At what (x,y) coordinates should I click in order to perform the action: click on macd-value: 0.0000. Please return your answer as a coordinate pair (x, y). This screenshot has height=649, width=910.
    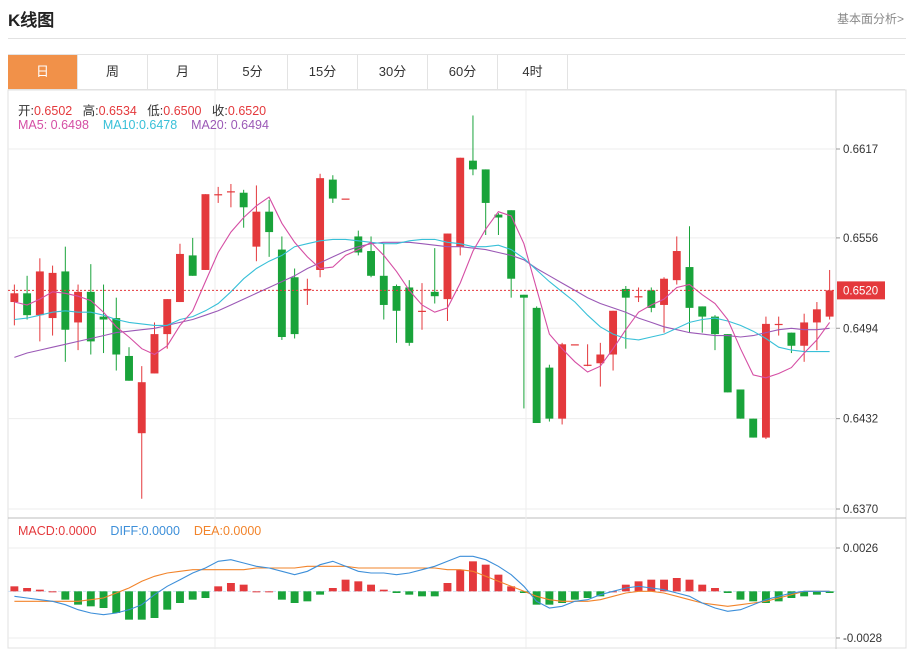
    Looking at the image, I should click on (77, 531).